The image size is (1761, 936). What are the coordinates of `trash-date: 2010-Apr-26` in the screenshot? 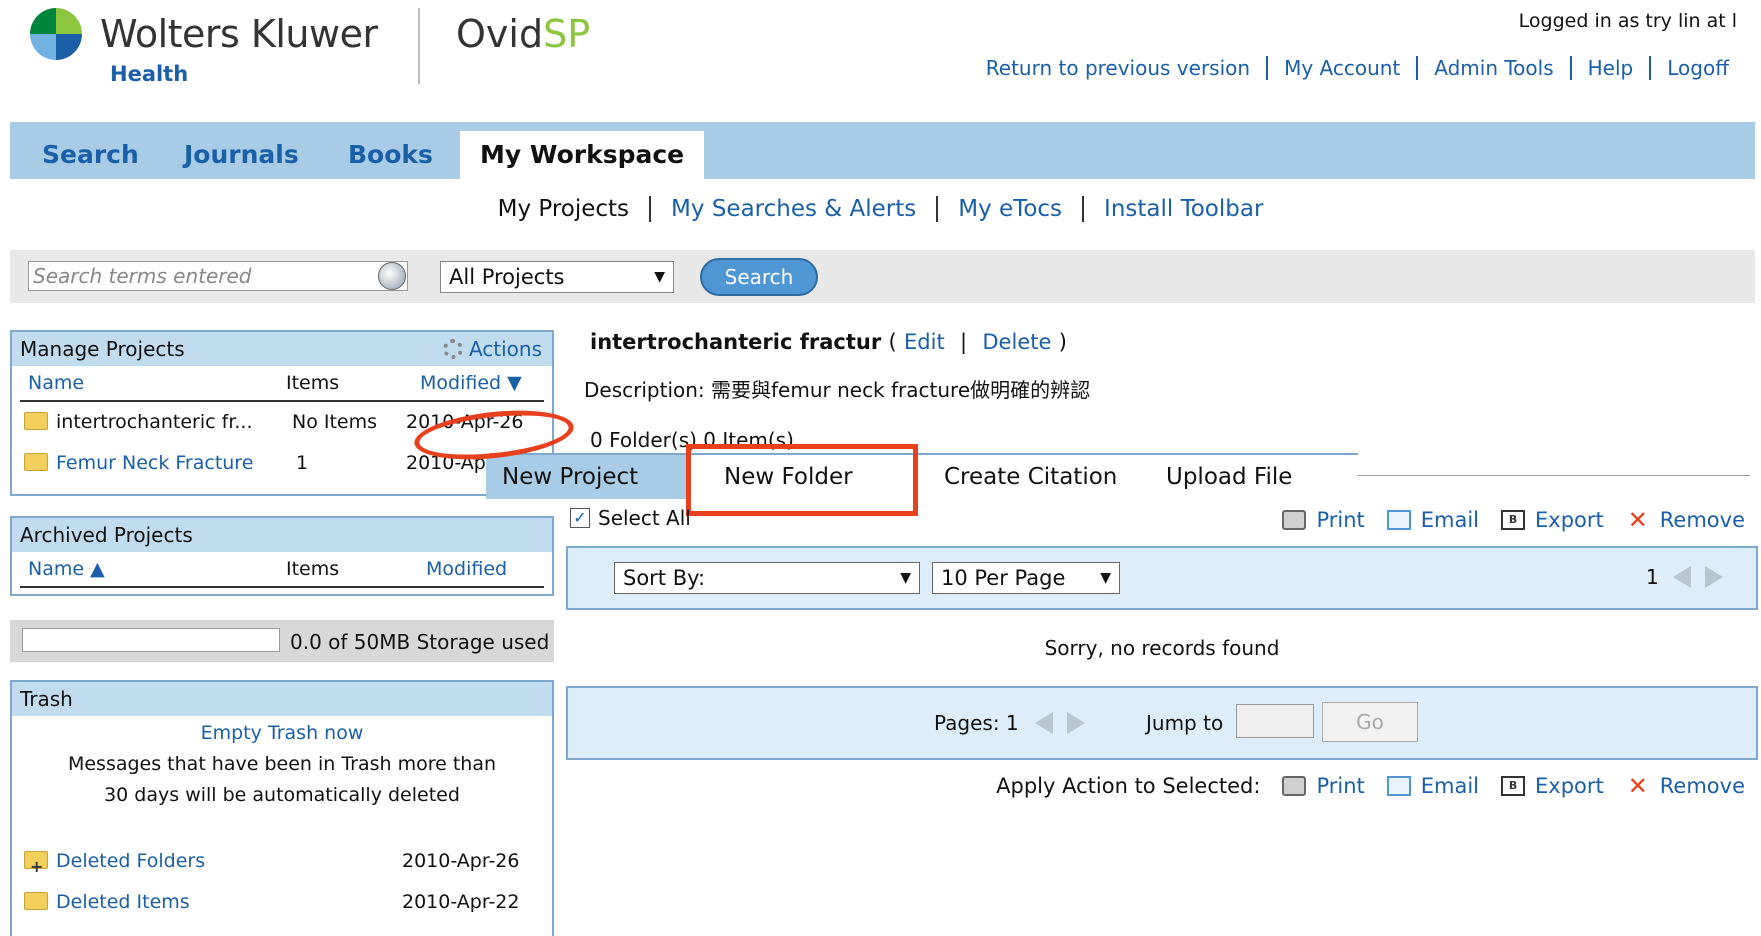 It's located at (461, 861).